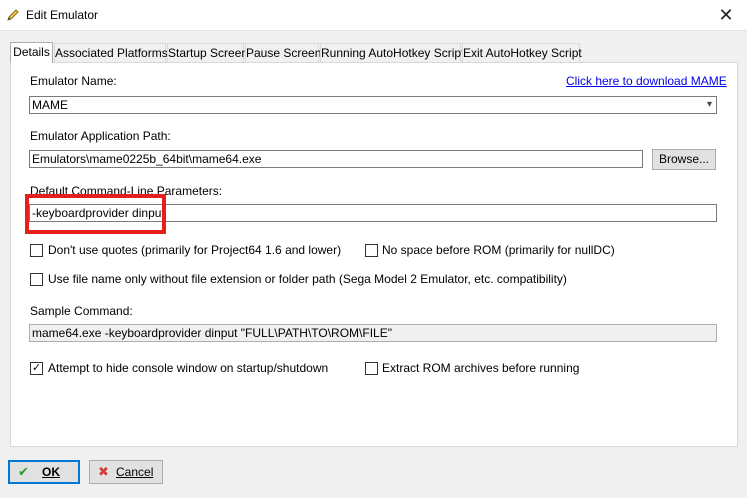 The height and width of the screenshot is (498, 747). I want to click on check-icon: ✔, so click(23, 471).